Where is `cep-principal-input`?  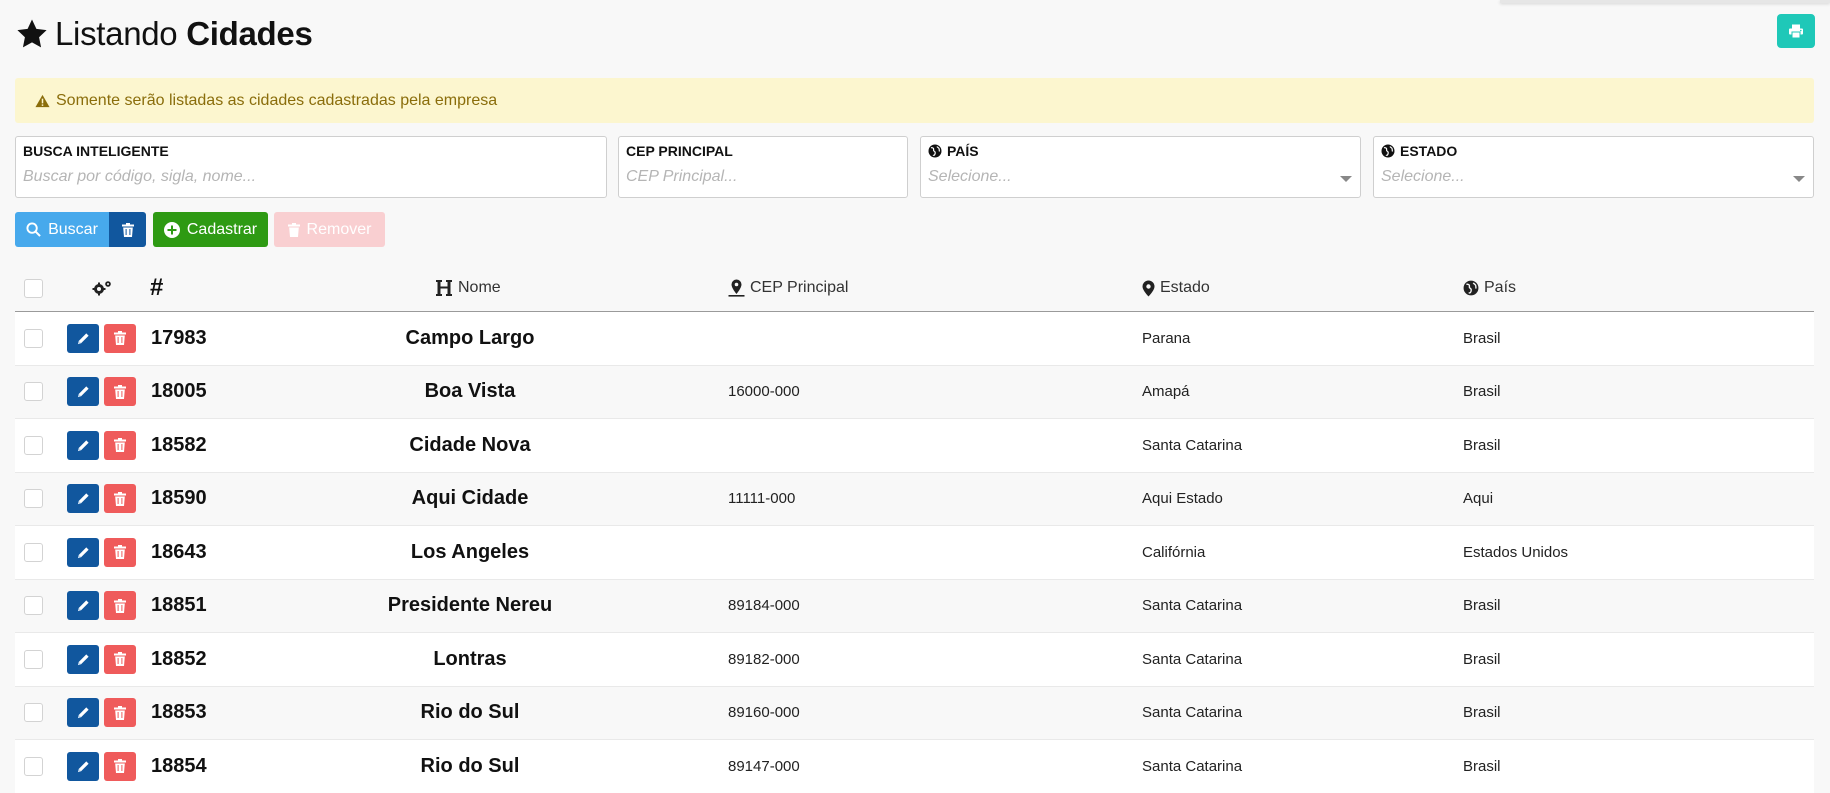
cep-principal-input is located at coordinates (763, 177).